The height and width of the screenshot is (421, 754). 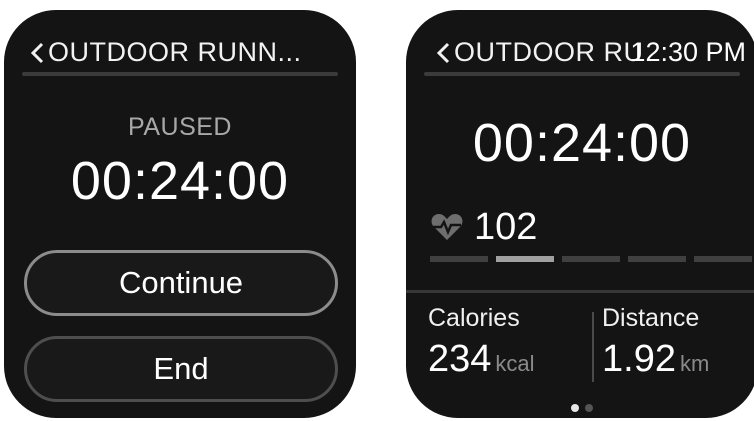 What do you see at coordinates (474, 318) in the screenshot?
I see `calories-label: Calories` at bounding box center [474, 318].